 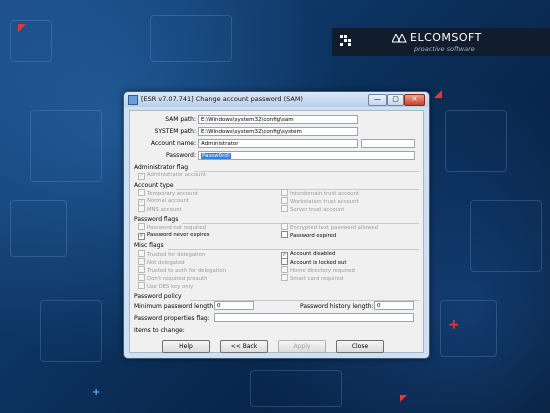 I want to click on account-name-field: Administrator, so click(x=278, y=143).